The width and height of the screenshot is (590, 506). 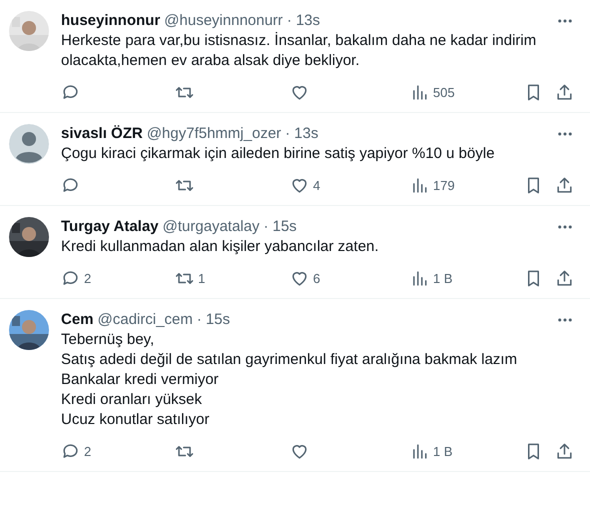 I want to click on tweet-text: Tebernüş bey,, so click(x=108, y=340).